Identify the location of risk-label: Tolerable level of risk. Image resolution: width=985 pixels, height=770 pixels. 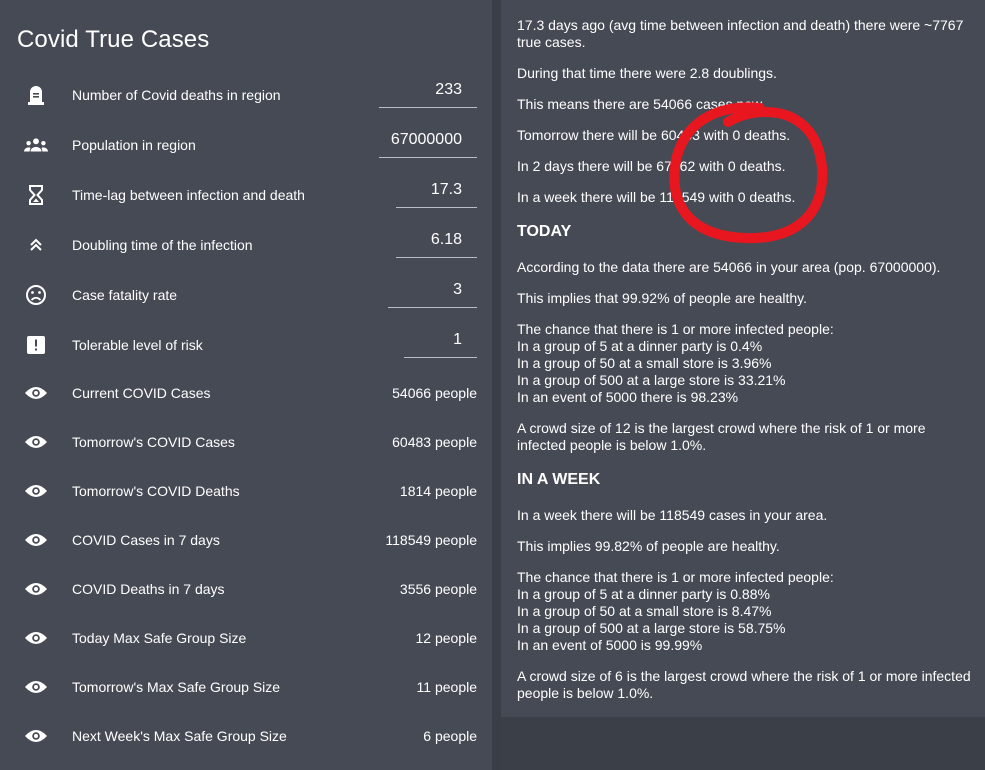
(137, 345).